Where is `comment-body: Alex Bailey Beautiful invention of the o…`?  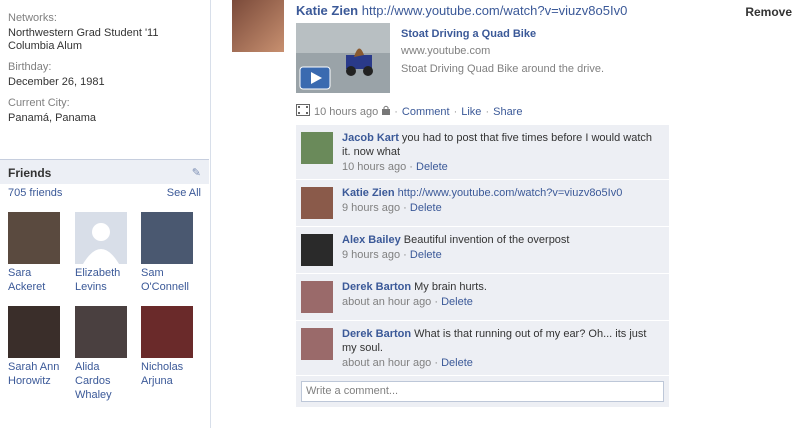
comment-body: Alex Bailey Beautiful invention of the o… is located at coordinates (502, 240).